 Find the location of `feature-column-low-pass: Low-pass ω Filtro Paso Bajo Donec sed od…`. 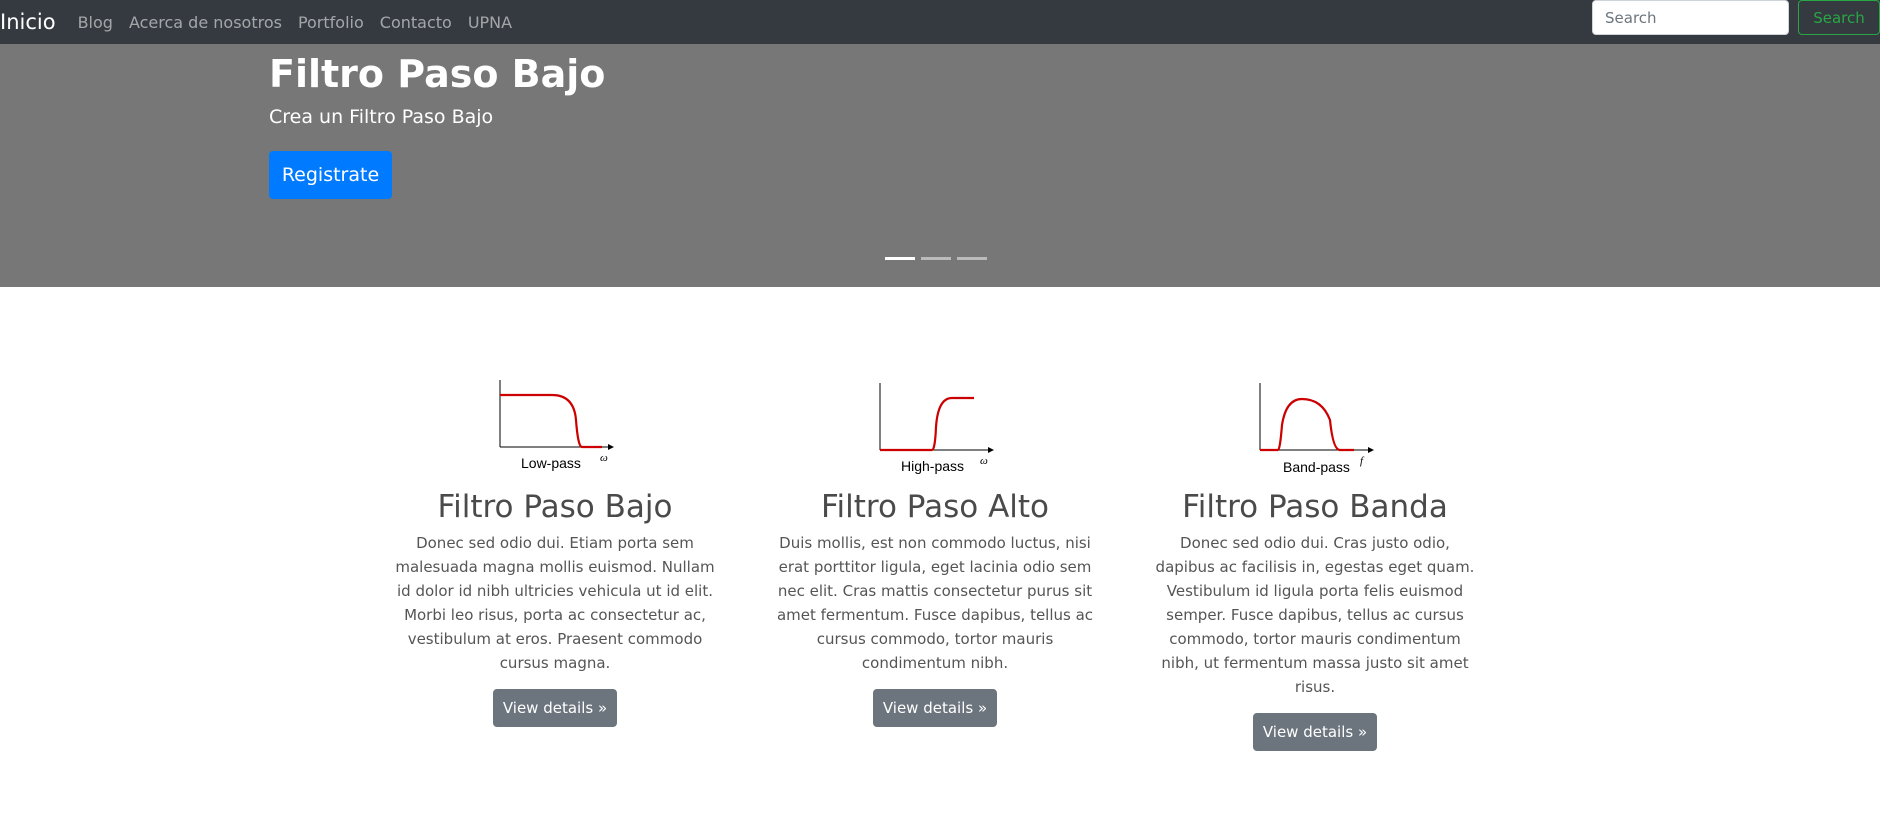

feature-column-low-pass: Low-pass ω Filtro Paso Bajo Donec sed od… is located at coordinates (555, 551).